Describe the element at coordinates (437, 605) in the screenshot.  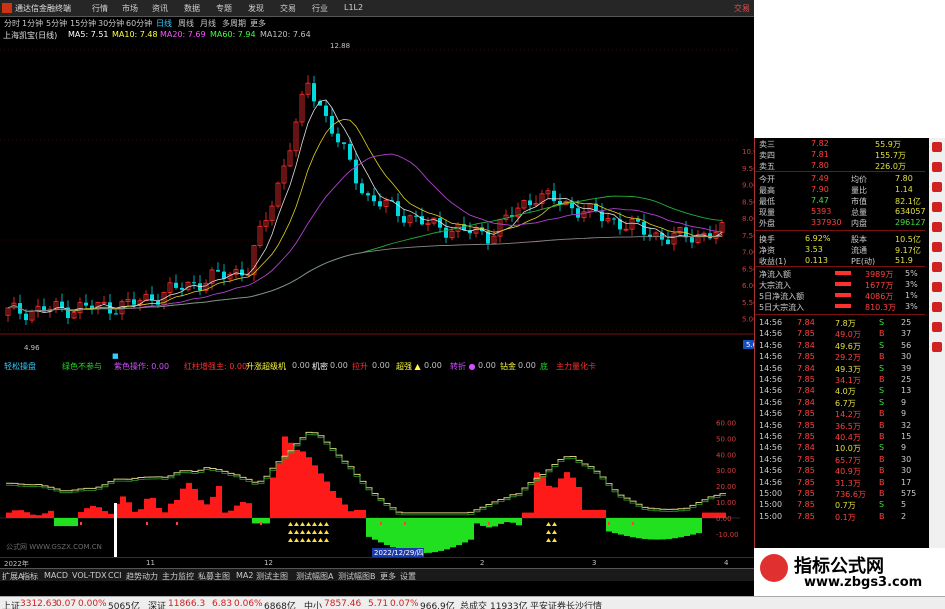
I see `status-item: 966.9亿` at that location.